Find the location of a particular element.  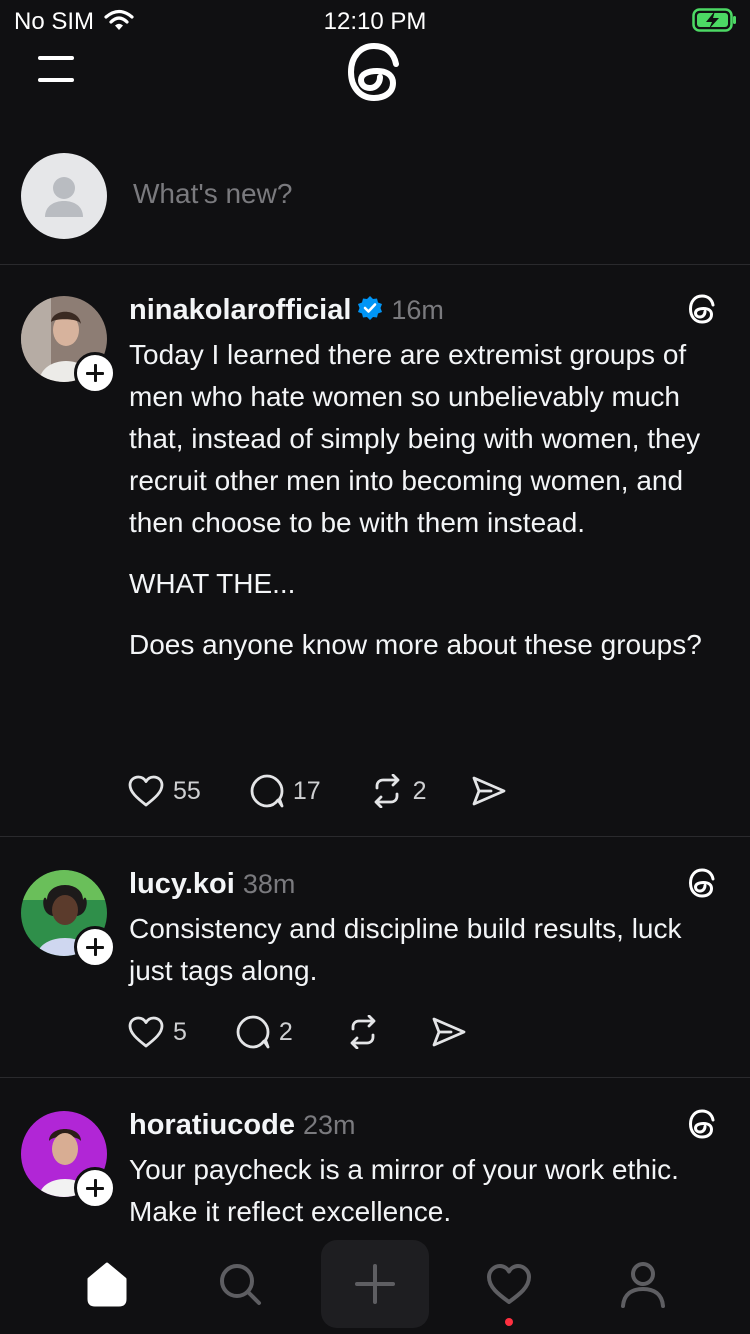

home-icon is located at coordinates (107, 1284).